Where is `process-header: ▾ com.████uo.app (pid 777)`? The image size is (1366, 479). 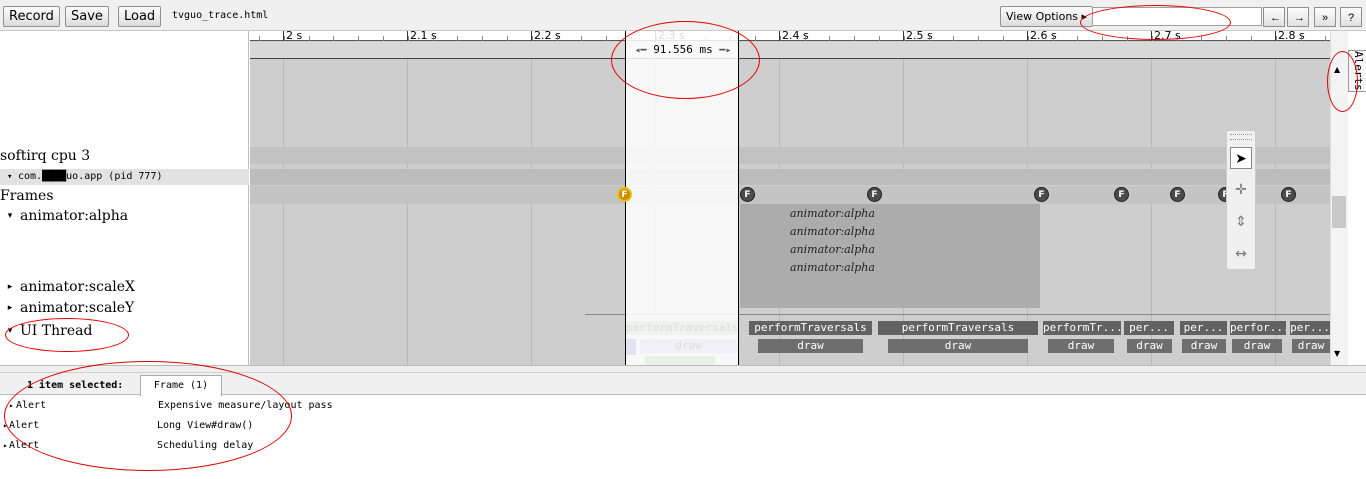
process-header: ▾ com.████uo.app (pid 777) is located at coordinates (124, 177).